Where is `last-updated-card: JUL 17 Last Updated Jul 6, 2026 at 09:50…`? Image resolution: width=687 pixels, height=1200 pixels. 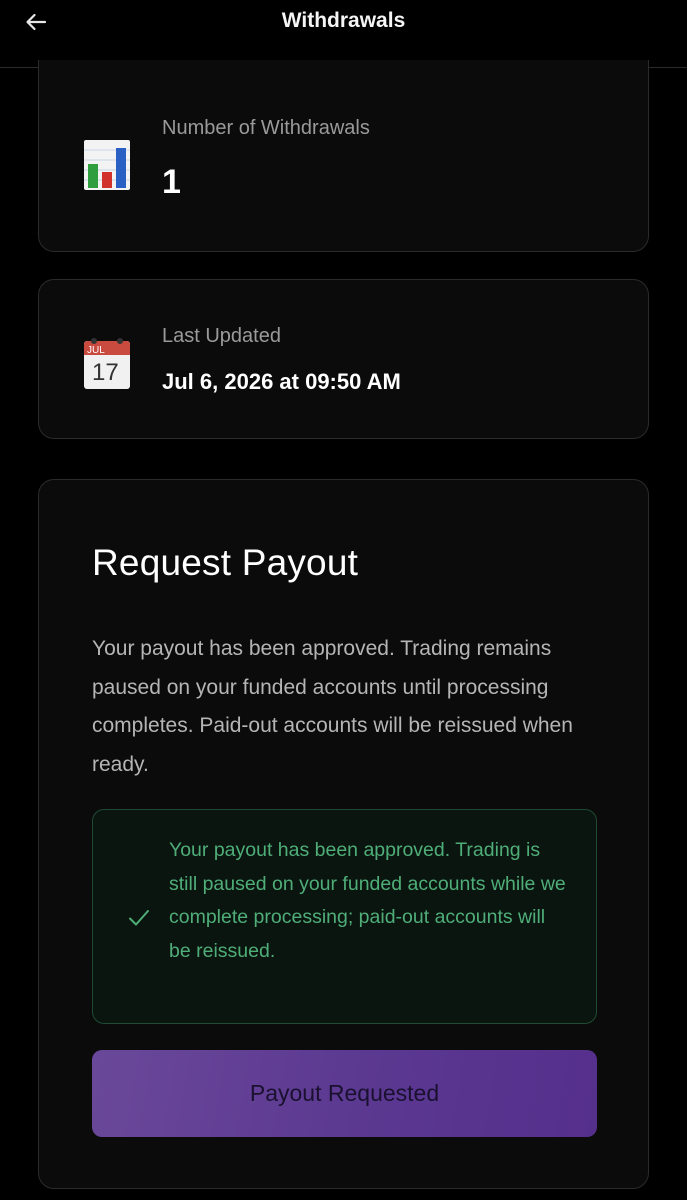 last-updated-card: JUL 17 Last Updated Jul 6, 2026 at 09:50… is located at coordinates (343, 359).